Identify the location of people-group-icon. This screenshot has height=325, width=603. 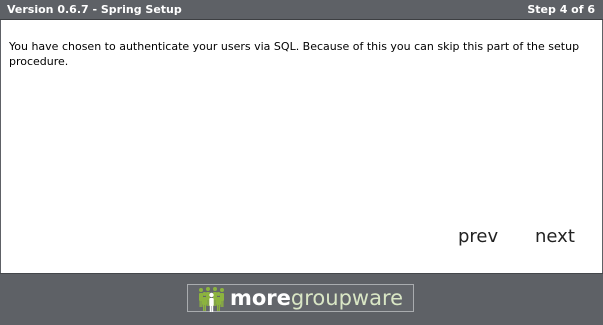
(211, 299).